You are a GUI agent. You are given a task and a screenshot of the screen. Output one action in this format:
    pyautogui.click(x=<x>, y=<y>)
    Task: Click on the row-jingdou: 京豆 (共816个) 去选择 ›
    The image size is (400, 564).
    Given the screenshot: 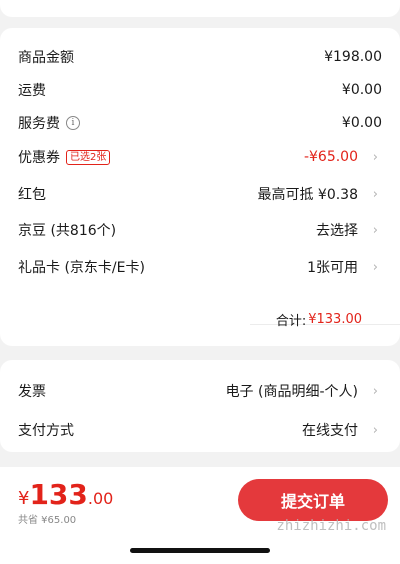 What is the action you would take?
    pyautogui.click(x=200, y=230)
    